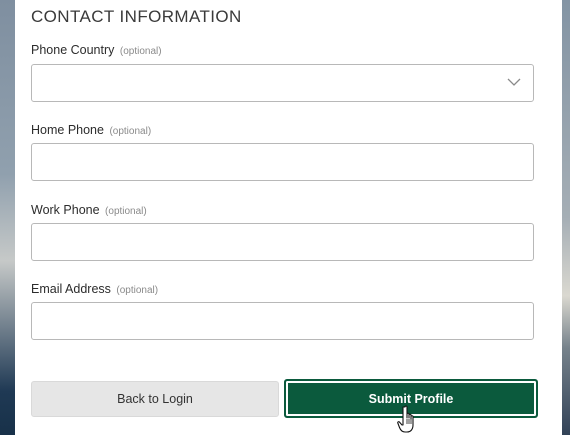  I want to click on home-phone-label: Home Phone (optional), so click(91, 130).